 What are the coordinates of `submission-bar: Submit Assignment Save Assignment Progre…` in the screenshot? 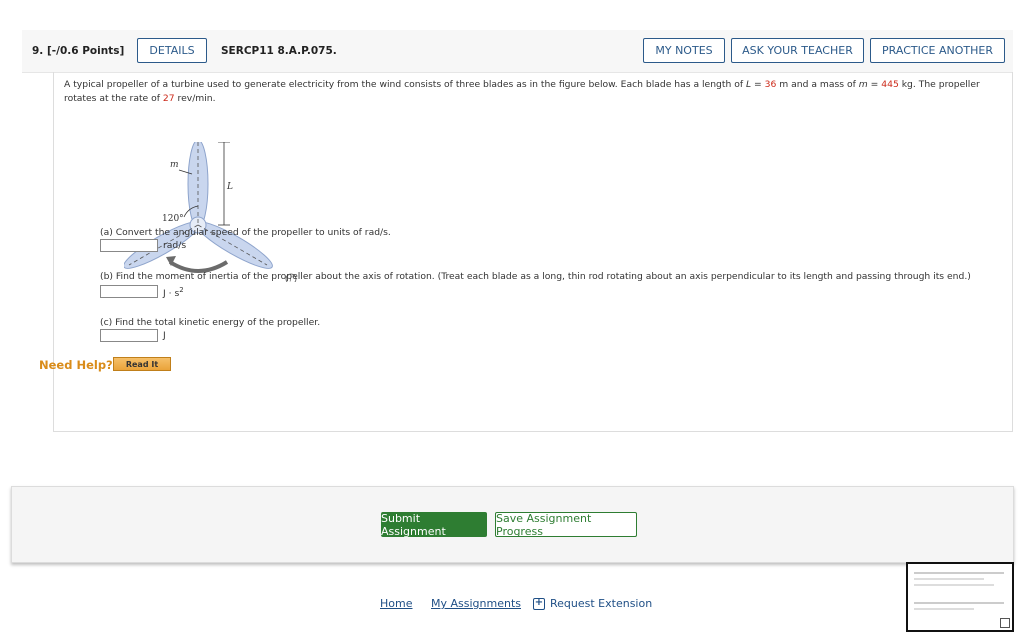 It's located at (512, 524).